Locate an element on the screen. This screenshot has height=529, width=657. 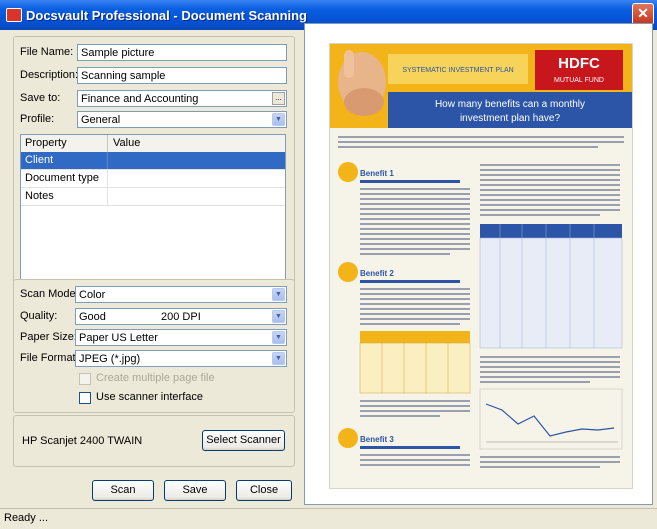
scan-mode-label: Scan Mode: is located at coordinates (49, 294).